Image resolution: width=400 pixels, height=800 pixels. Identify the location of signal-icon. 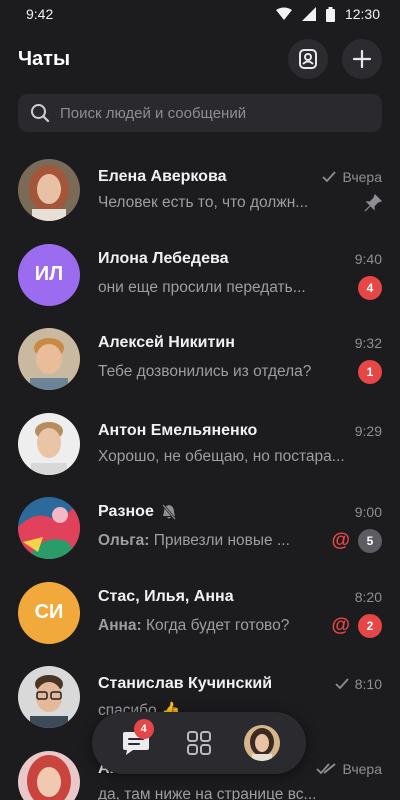
(308, 14).